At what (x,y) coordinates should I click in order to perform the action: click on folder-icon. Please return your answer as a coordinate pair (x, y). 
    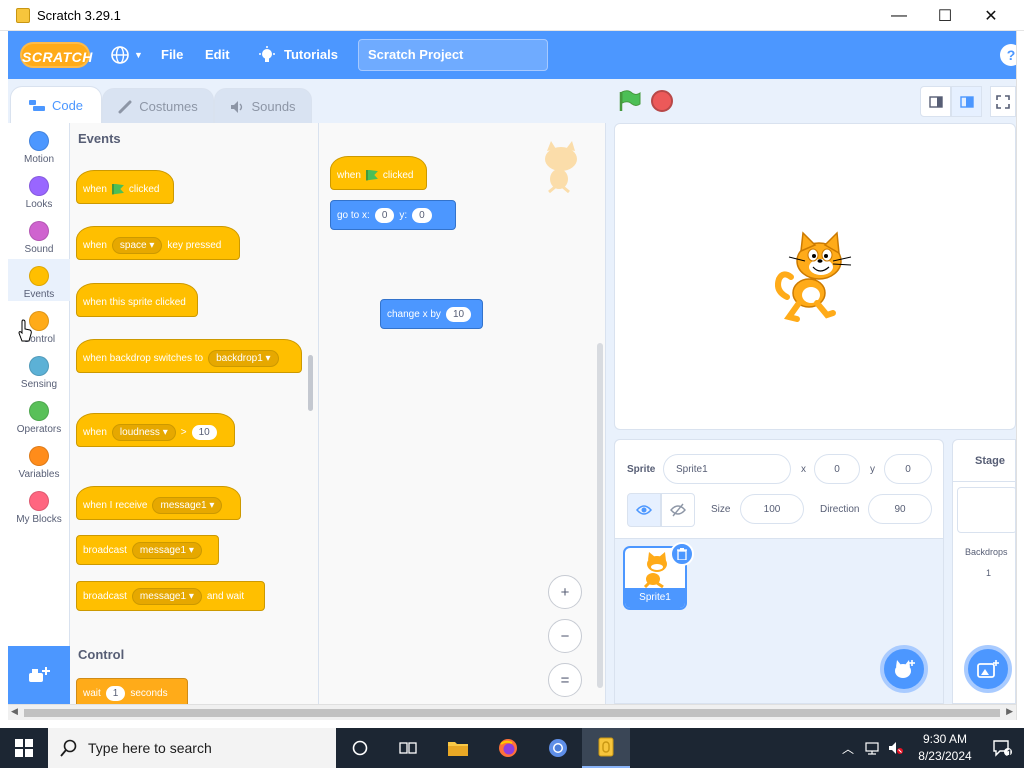
    Looking at the image, I should click on (458, 749).